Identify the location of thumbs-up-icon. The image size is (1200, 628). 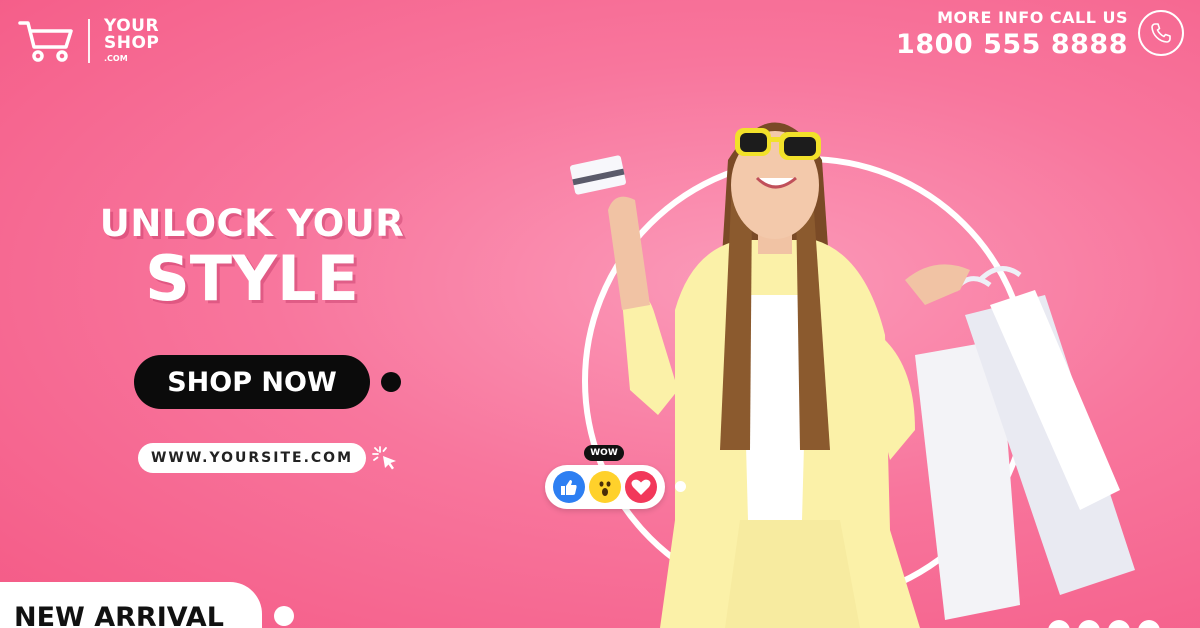
(569, 487).